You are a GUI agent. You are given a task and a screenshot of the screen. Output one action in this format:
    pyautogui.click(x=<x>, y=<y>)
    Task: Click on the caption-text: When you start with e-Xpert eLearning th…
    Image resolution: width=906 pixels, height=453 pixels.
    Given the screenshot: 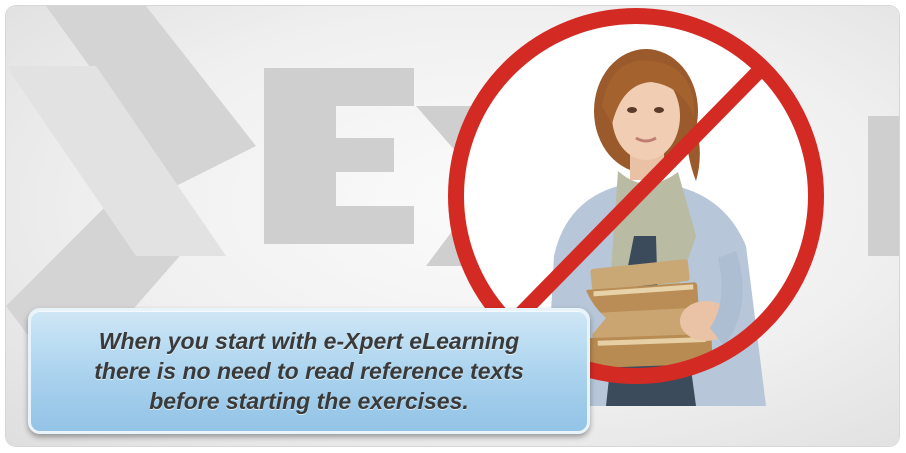 What is the action you would take?
    pyautogui.click(x=309, y=371)
    